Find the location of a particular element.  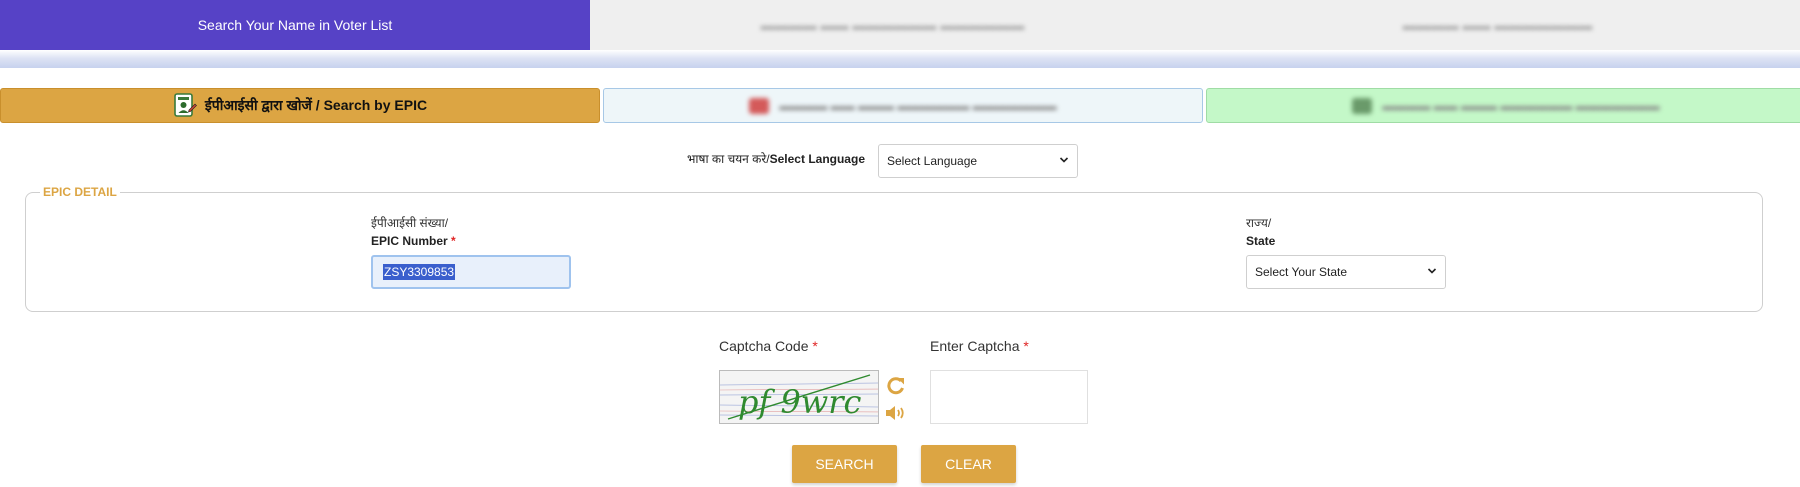

tab-search-by-epic: ईपीआईसी द्वारा खोजें / Search by EPIC is located at coordinates (300, 105).